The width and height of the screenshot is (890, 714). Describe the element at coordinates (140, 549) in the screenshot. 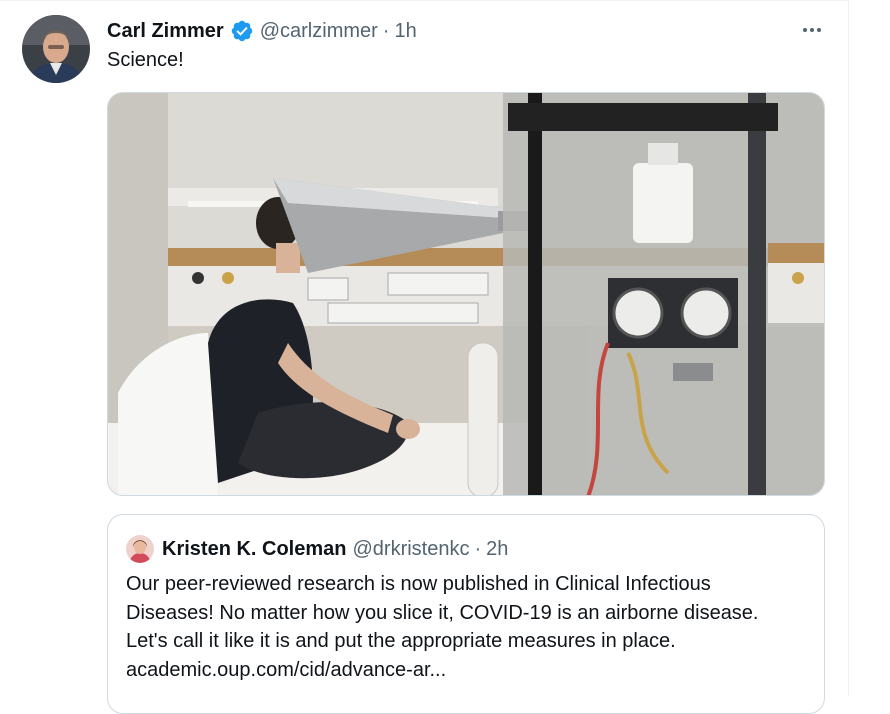

I see `quoted-author-avatar` at that location.